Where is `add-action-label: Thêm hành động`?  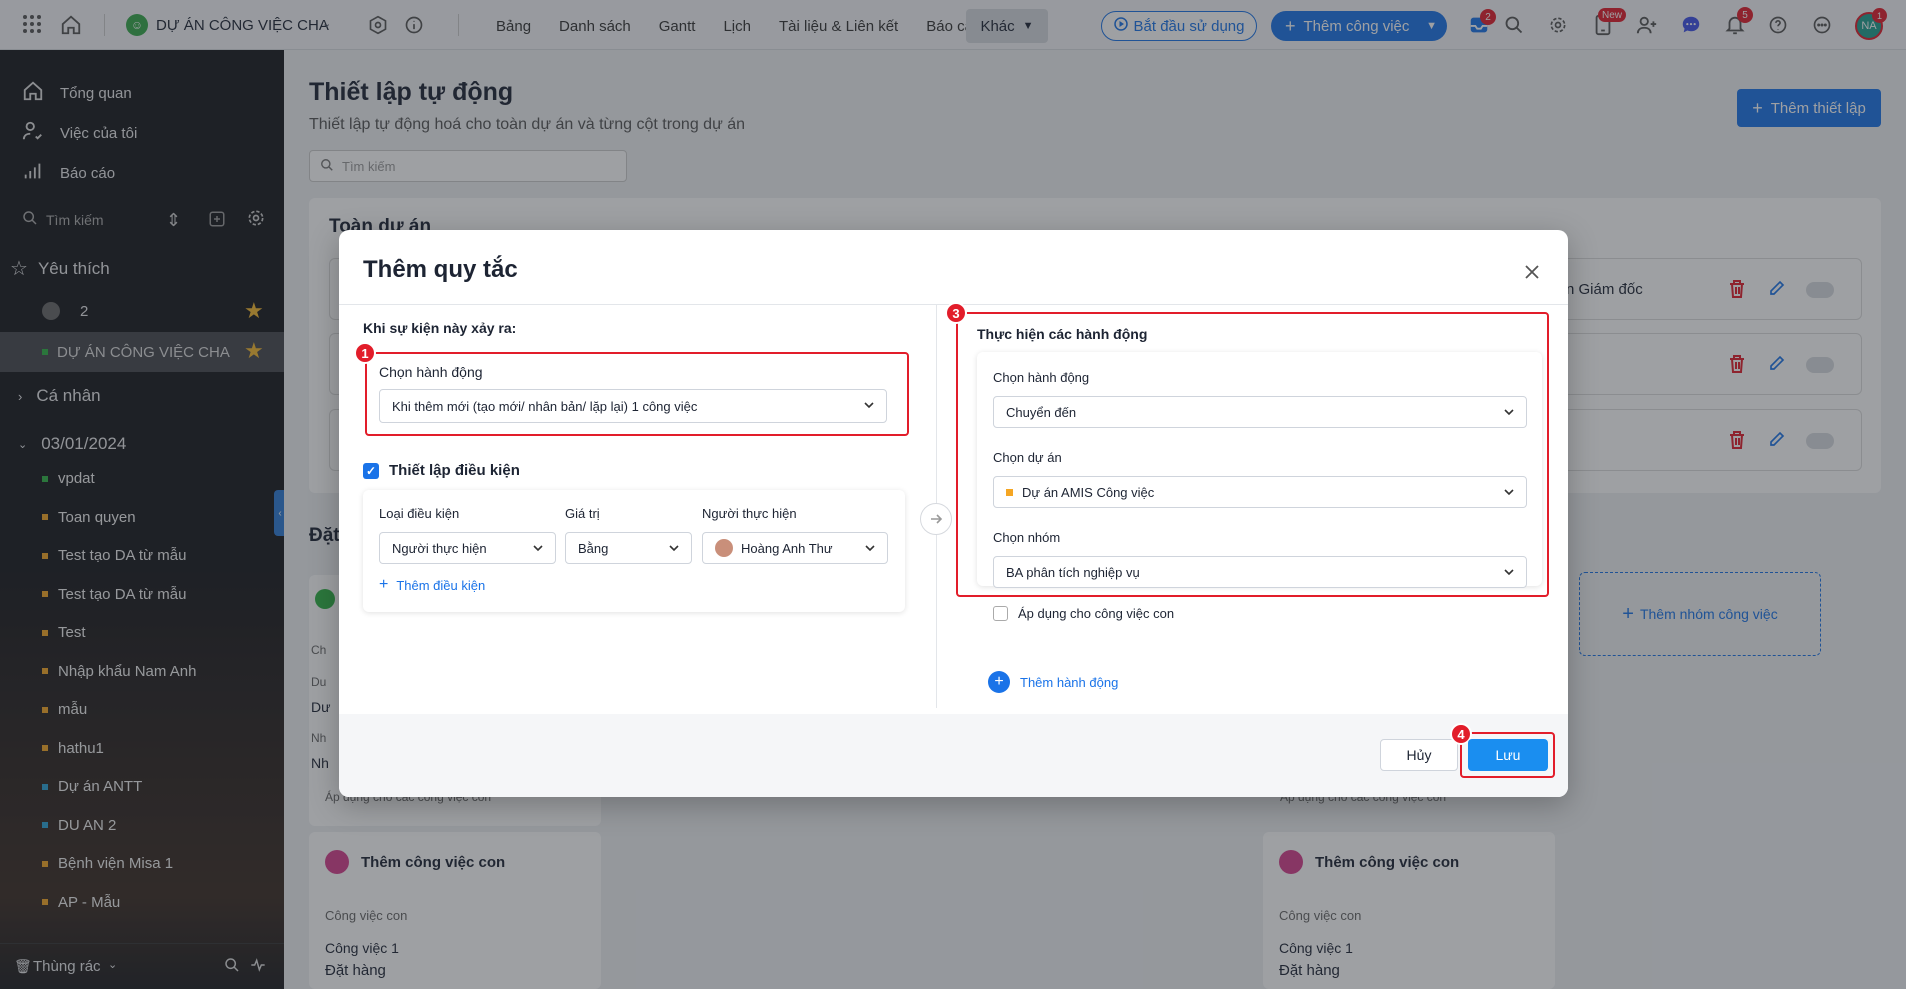 add-action-label: Thêm hành động is located at coordinates (1069, 682).